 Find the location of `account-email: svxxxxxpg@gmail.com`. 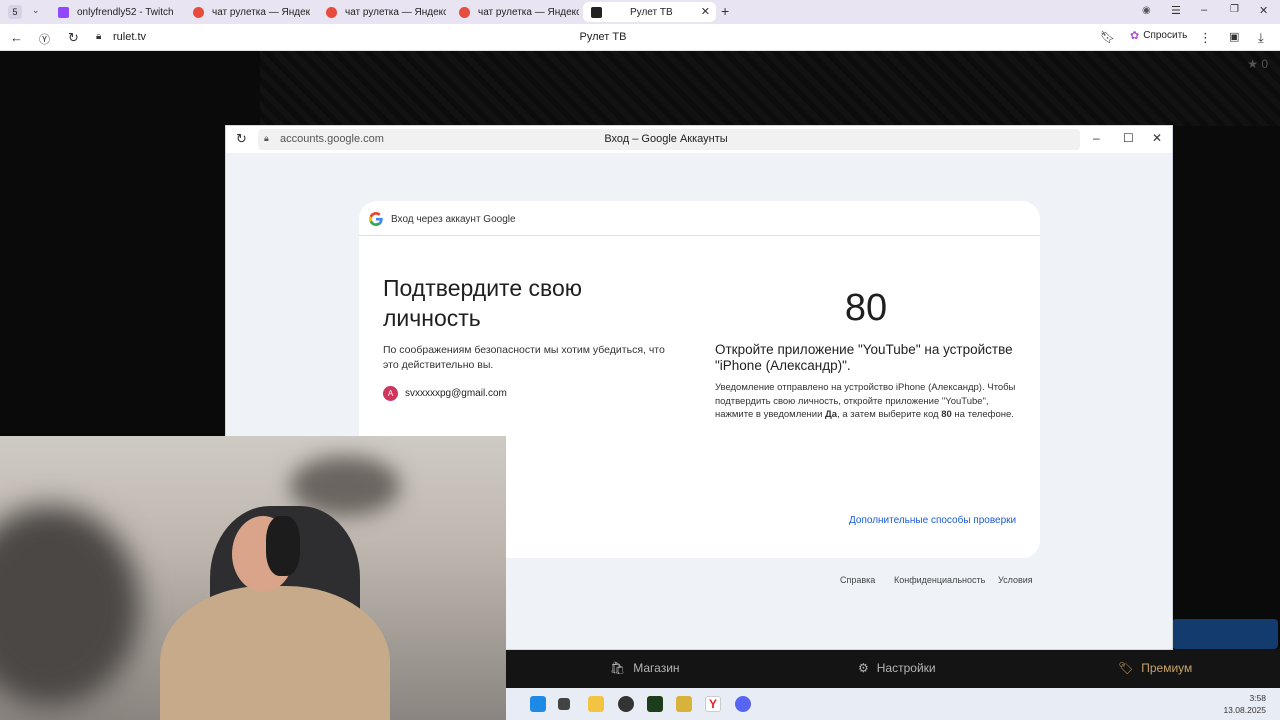

account-email: svxxxxxpg@gmail.com is located at coordinates (456, 393).